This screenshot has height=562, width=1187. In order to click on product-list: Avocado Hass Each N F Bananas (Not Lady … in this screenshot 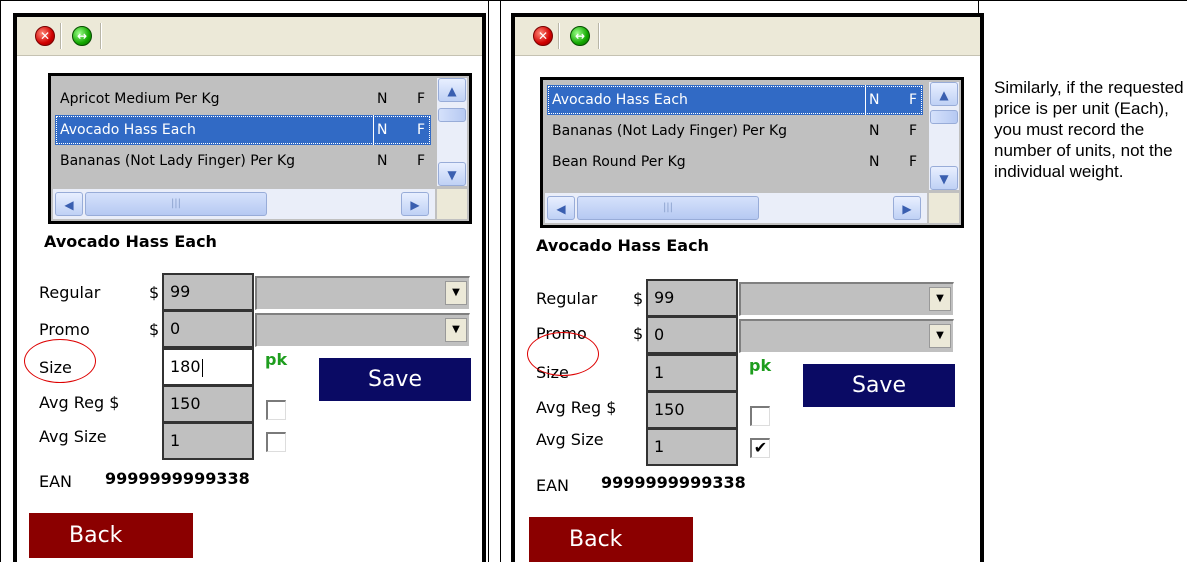, I will do `click(752, 152)`.